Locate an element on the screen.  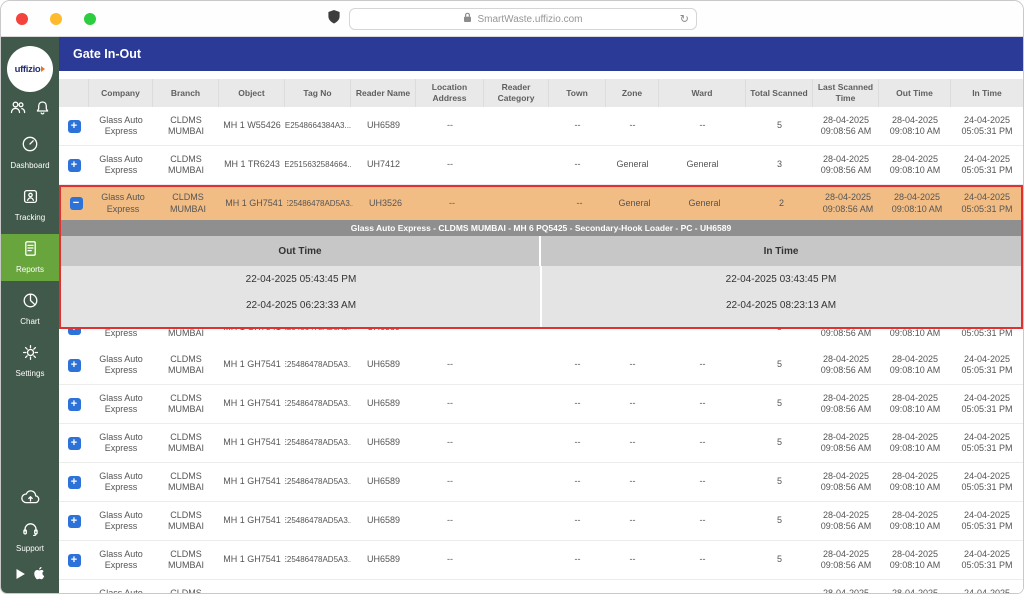
browser-chrome: SmartWaste.uffizio.com ↻ is located at coordinates (512, 19).